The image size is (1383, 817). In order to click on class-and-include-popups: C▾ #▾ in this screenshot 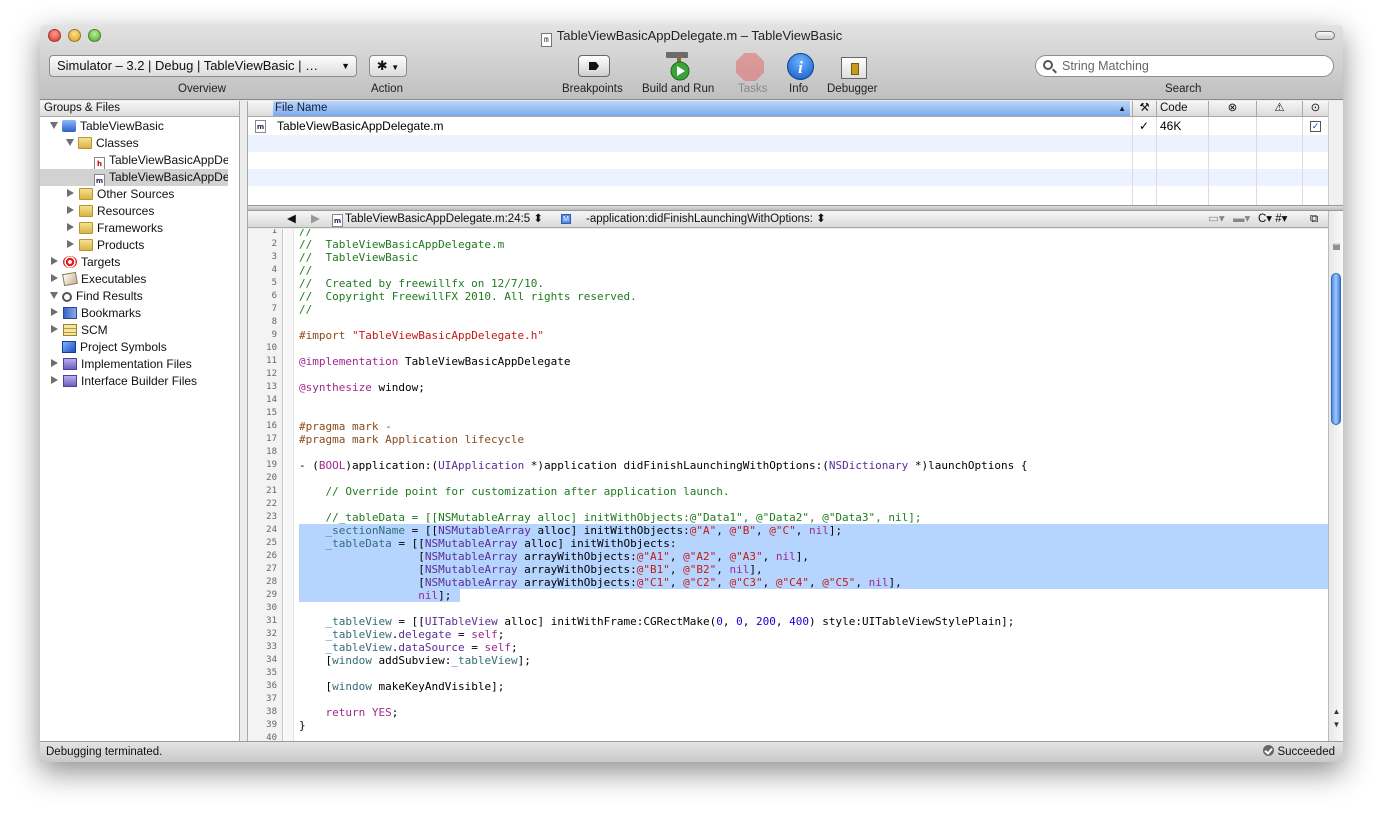, I will do `click(1272, 219)`.